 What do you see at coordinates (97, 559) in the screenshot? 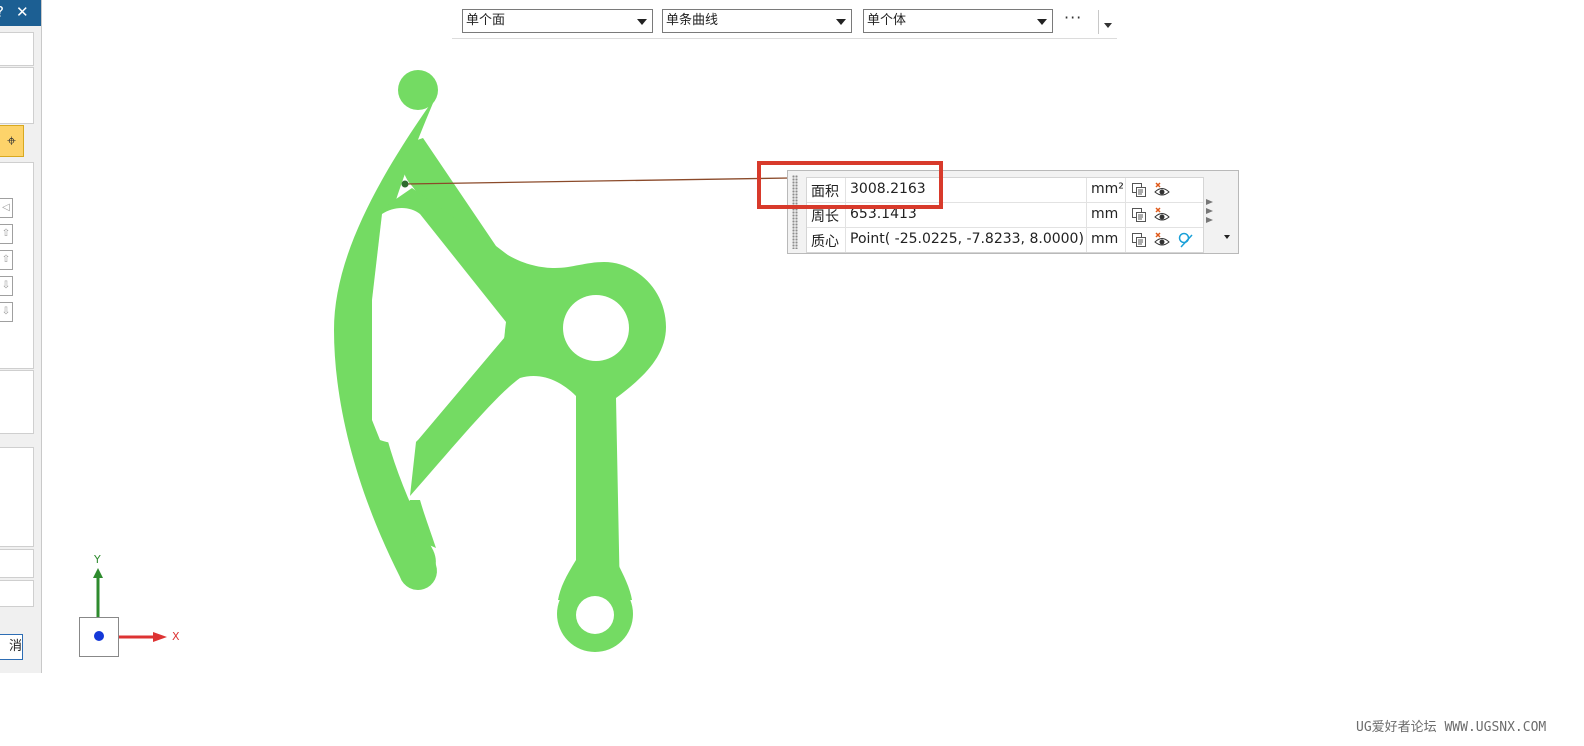
I see `y-axis-label: Y` at bounding box center [97, 559].